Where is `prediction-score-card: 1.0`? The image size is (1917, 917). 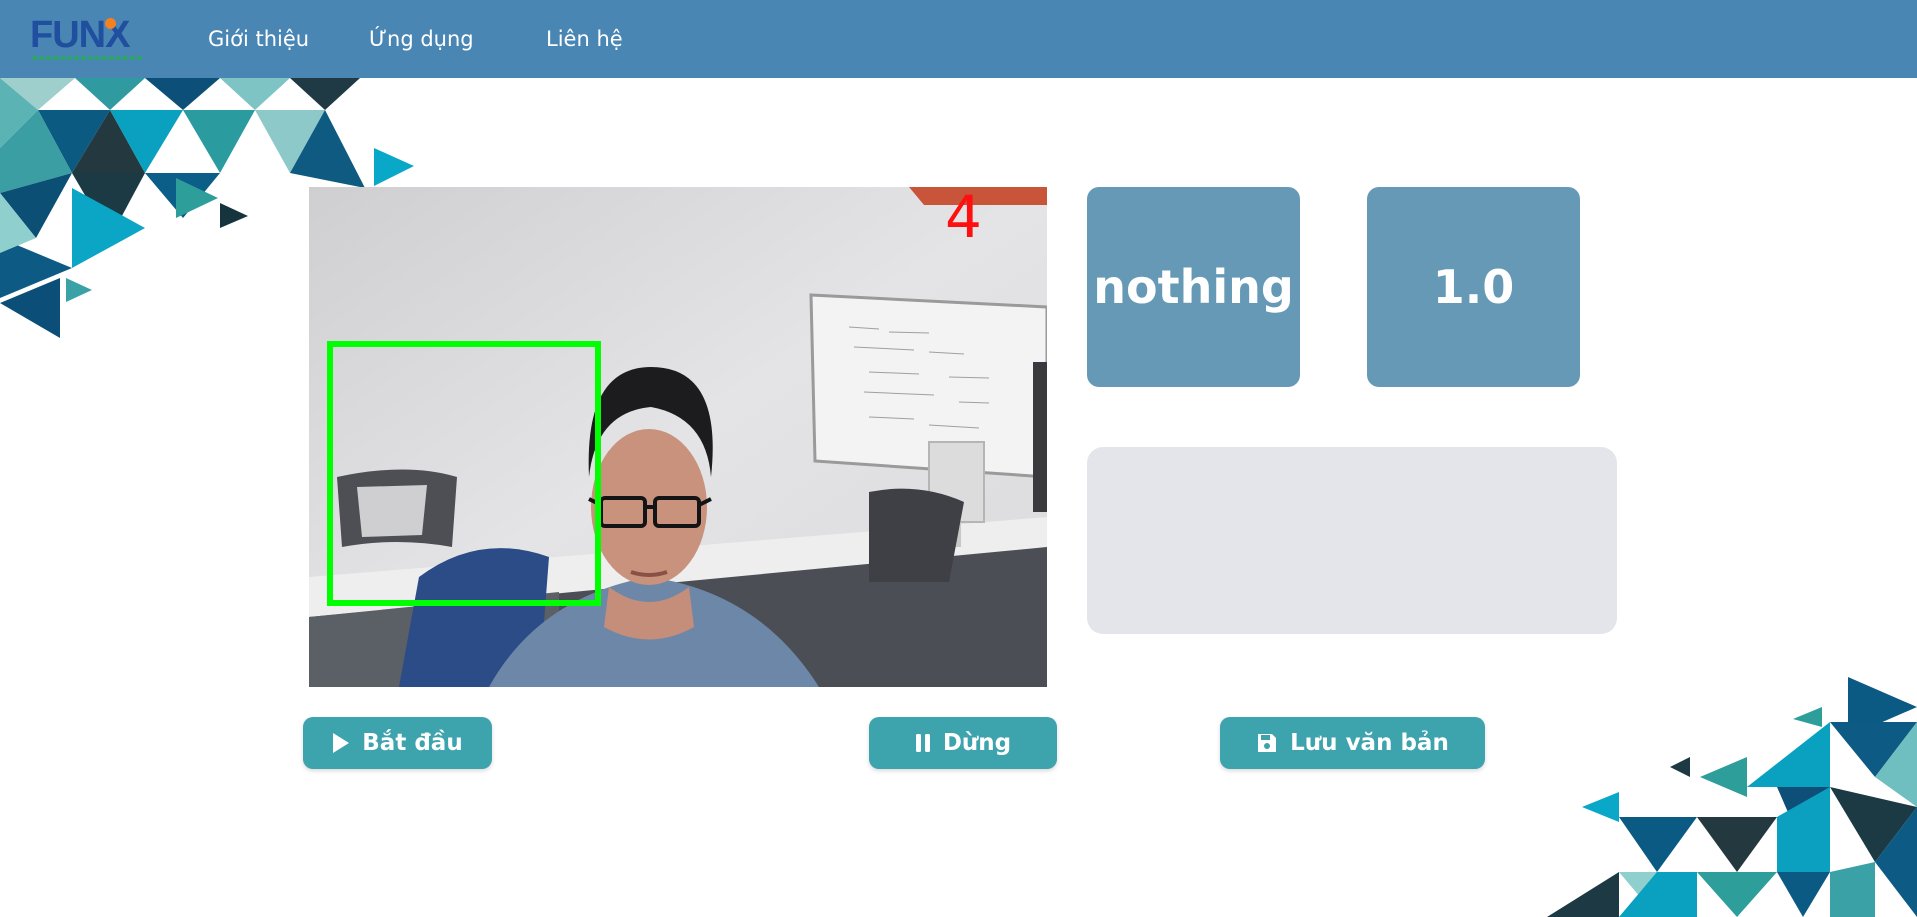
prediction-score-card: 1.0 is located at coordinates (1473, 287).